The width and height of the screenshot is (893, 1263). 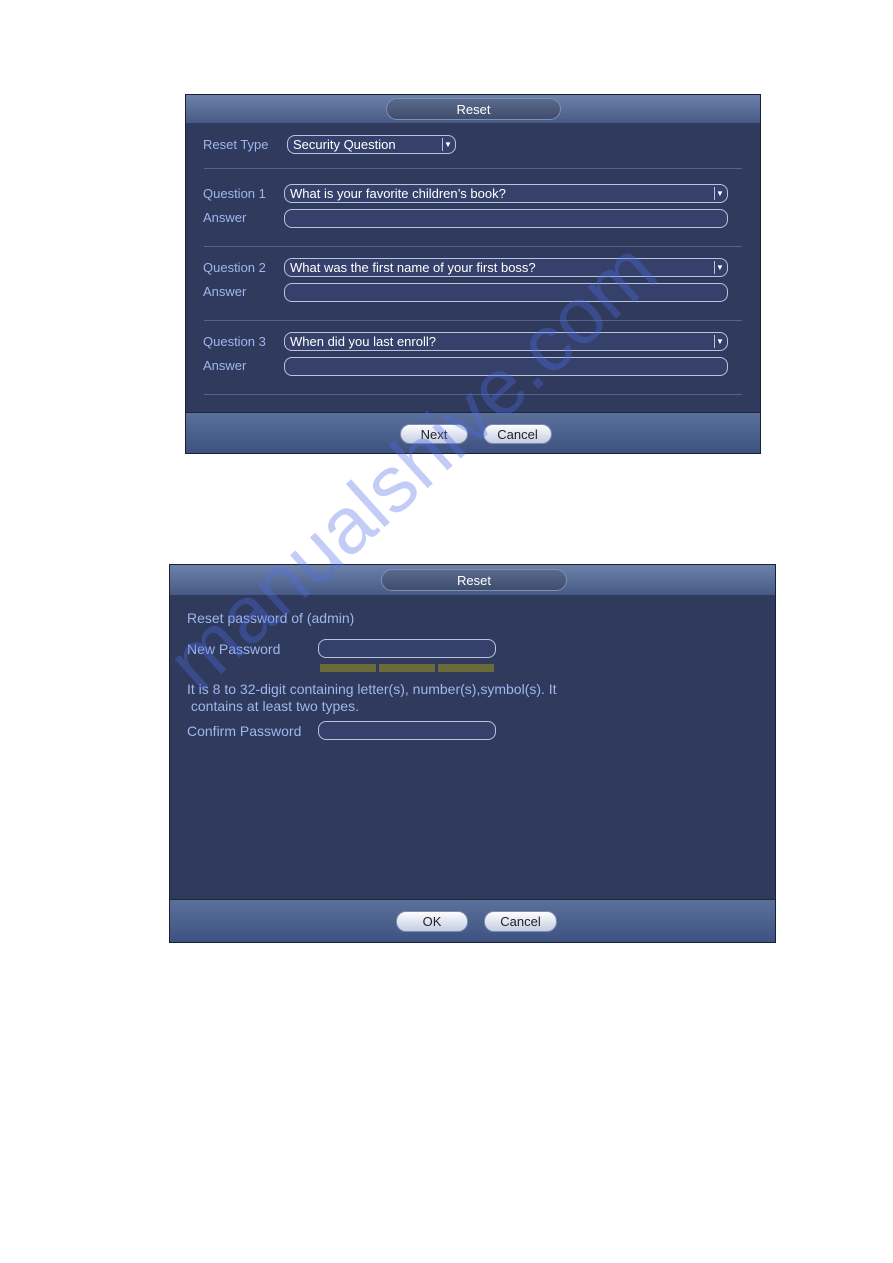 What do you see at coordinates (234, 341) in the screenshot?
I see `question-3-label: Question 3` at bounding box center [234, 341].